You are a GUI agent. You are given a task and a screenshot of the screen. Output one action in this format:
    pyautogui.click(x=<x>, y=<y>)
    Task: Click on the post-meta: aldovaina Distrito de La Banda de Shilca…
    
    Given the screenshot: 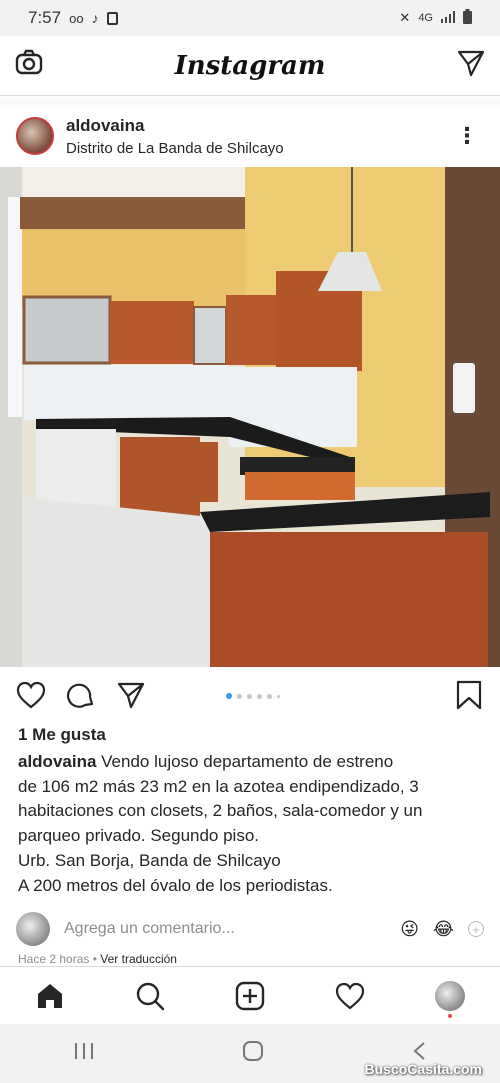 What is the action you would take?
    pyautogui.click(x=175, y=136)
    